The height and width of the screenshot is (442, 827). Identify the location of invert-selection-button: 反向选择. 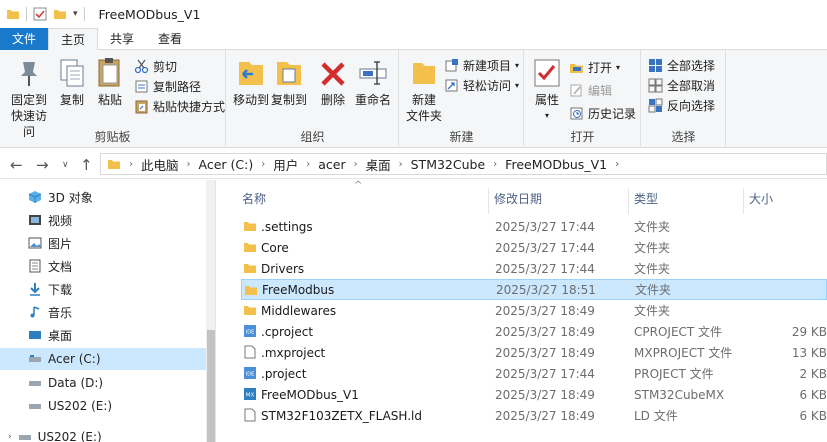
(681, 105).